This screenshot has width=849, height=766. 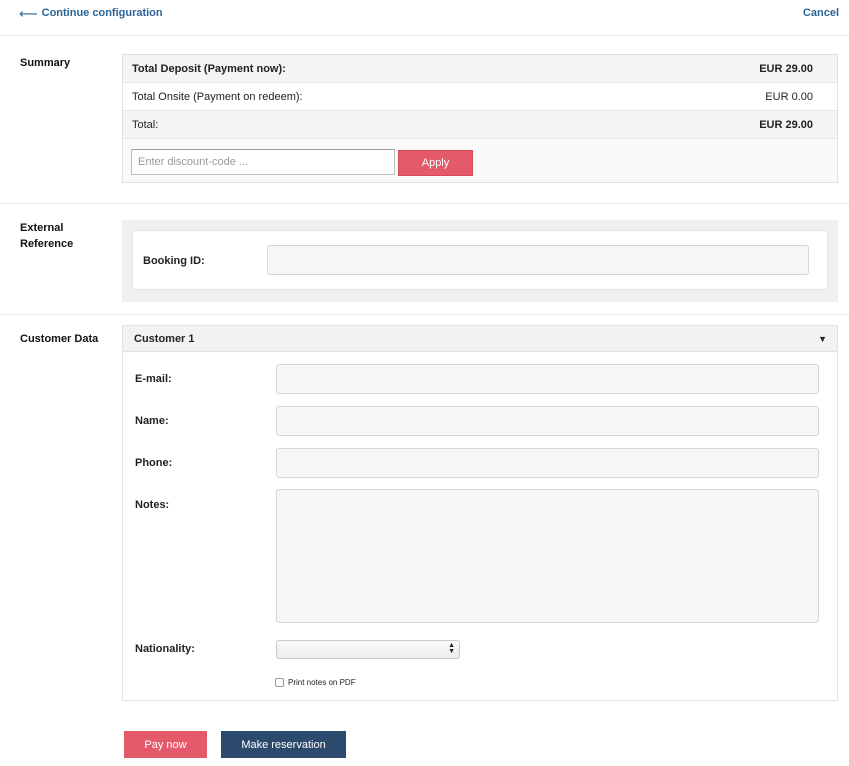 I want to click on notes-label: Notes:, so click(x=152, y=505).